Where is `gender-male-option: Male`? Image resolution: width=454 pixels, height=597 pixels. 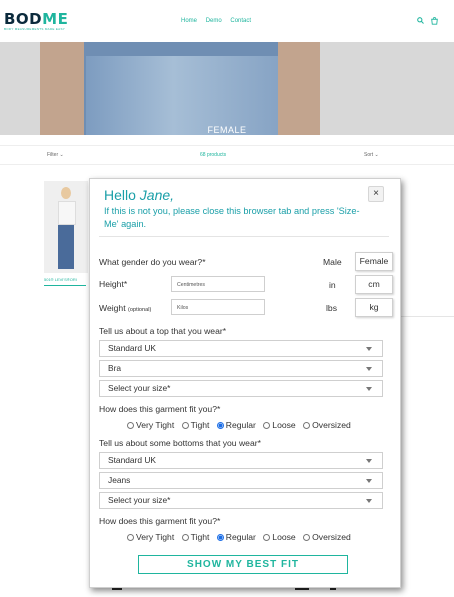 gender-male-option: Male is located at coordinates (332, 262).